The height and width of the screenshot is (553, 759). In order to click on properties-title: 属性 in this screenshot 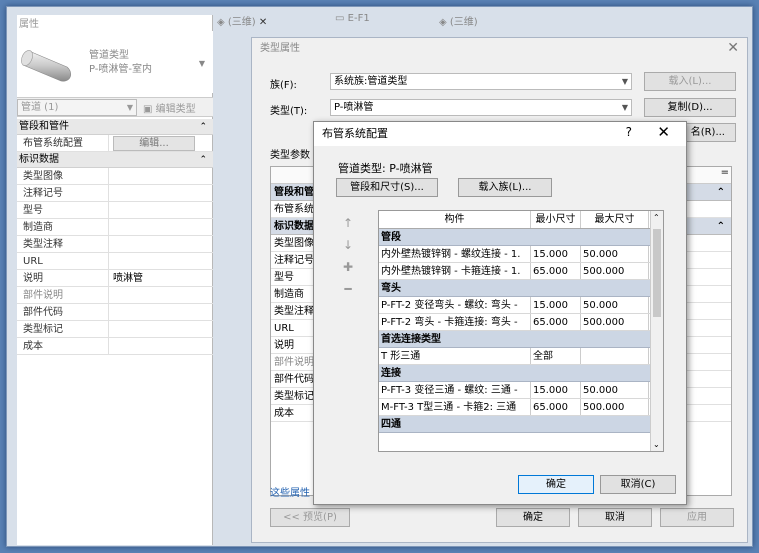, I will do `click(29, 24)`.